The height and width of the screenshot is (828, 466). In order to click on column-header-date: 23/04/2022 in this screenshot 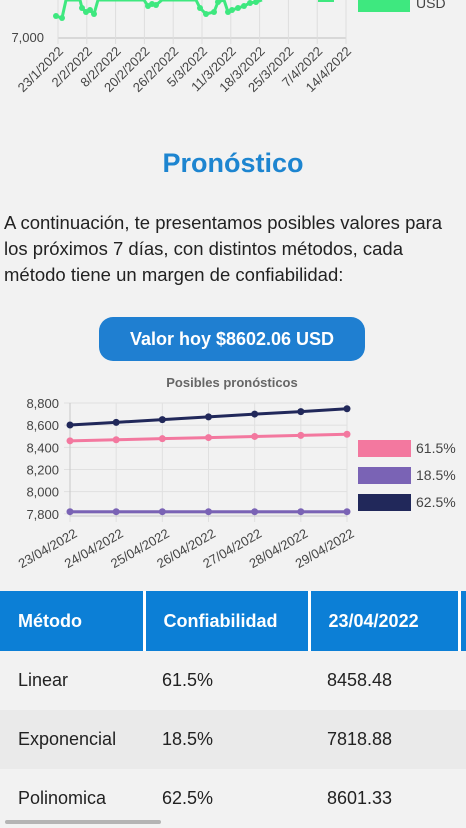, I will do `click(385, 621)`.